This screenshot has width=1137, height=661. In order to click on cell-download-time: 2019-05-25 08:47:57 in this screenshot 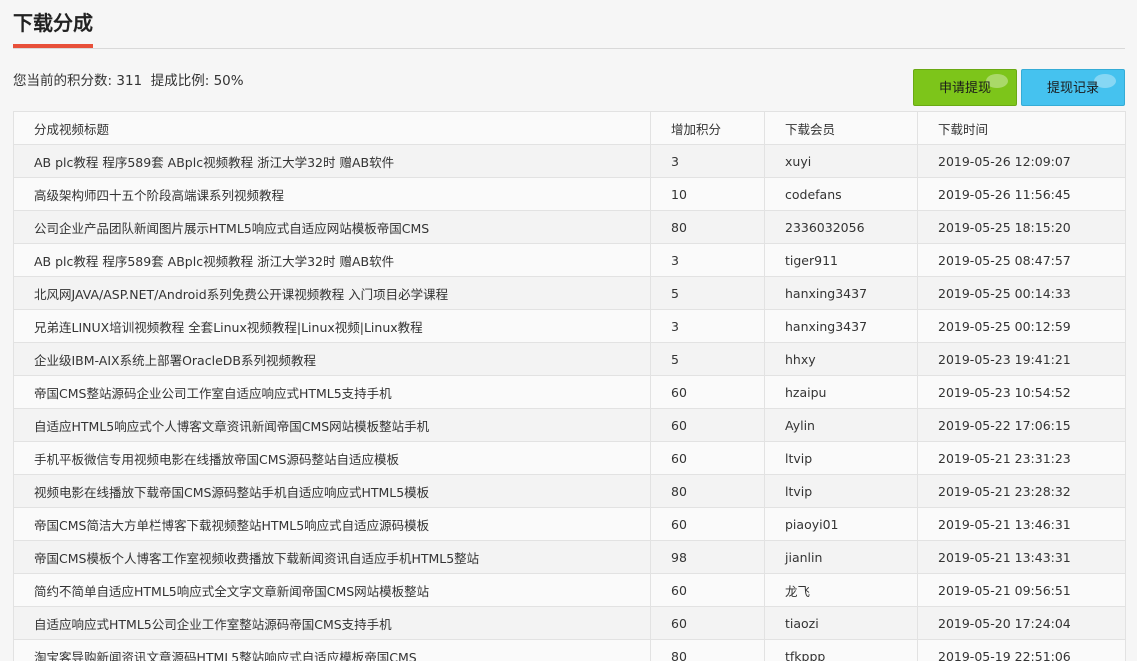, I will do `click(1021, 260)`.